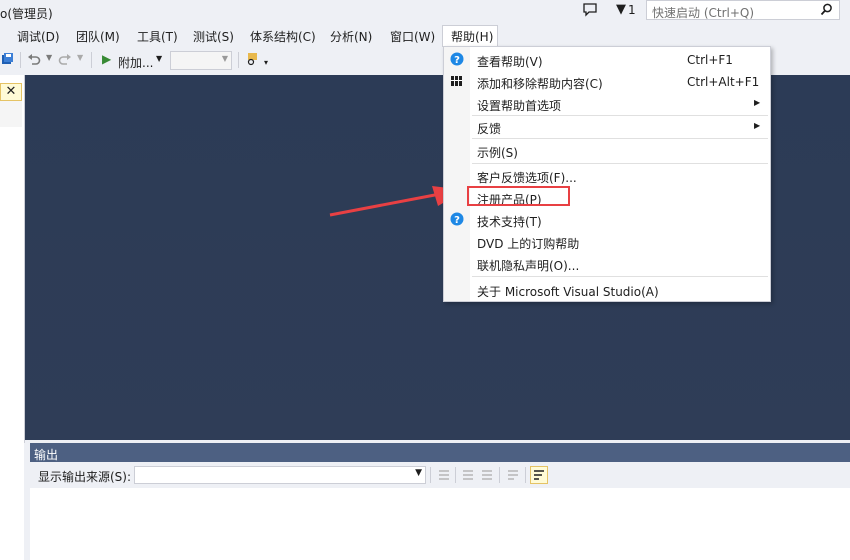 Image resolution: width=850 pixels, height=560 pixels. I want to click on menu-item-label: 技术支持(T), so click(509, 222).